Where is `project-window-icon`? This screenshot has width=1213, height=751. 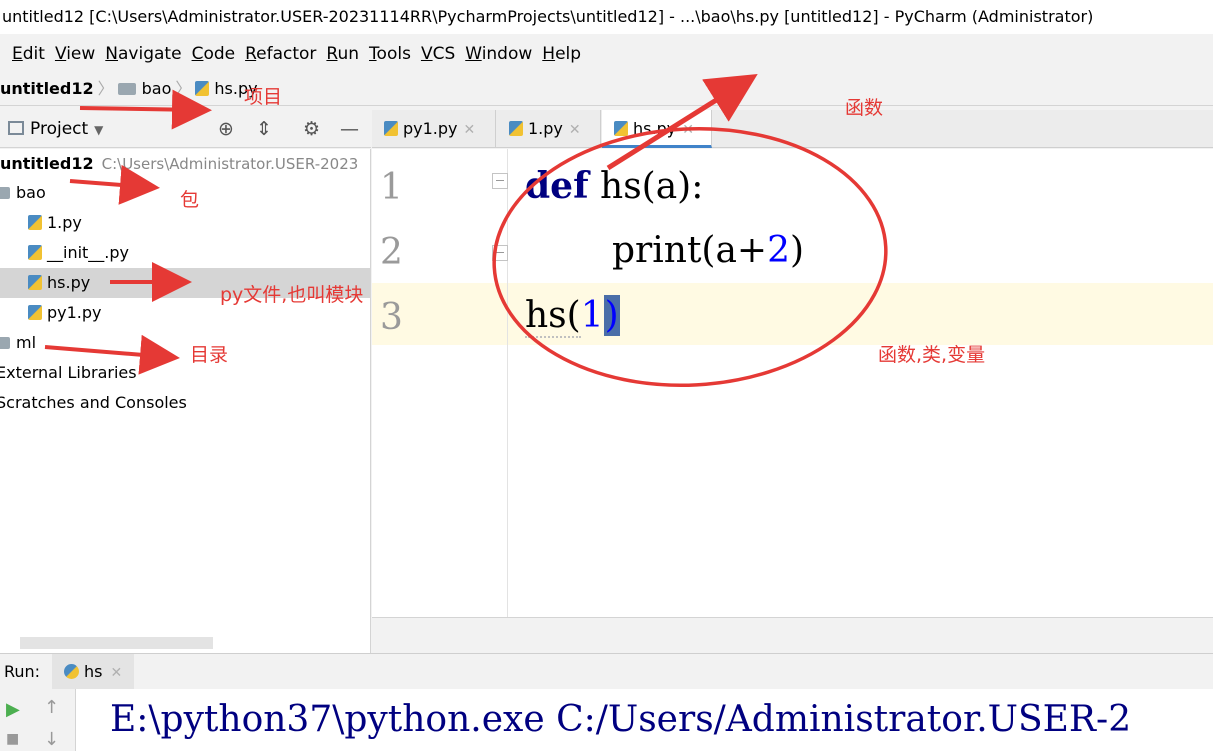
project-window-icon is located at coordinates (16, 128).